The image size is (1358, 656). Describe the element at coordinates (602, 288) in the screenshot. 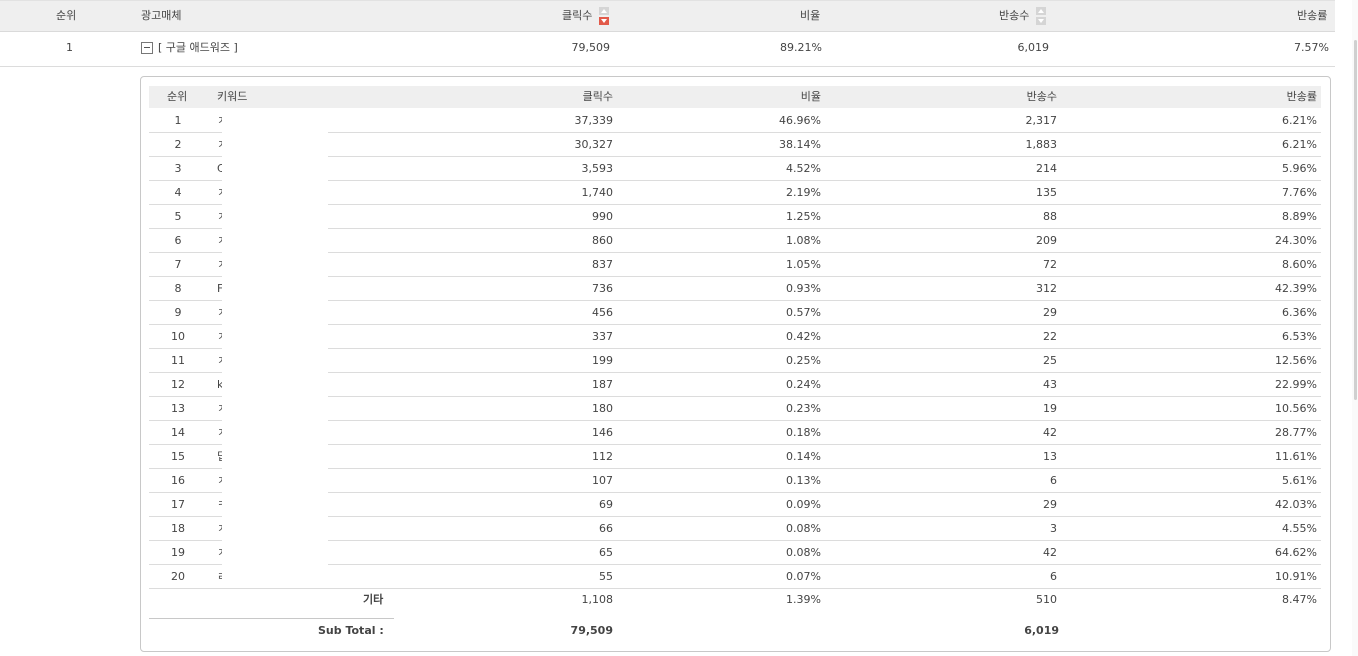

I see `kw-clicks: 736` at that location.